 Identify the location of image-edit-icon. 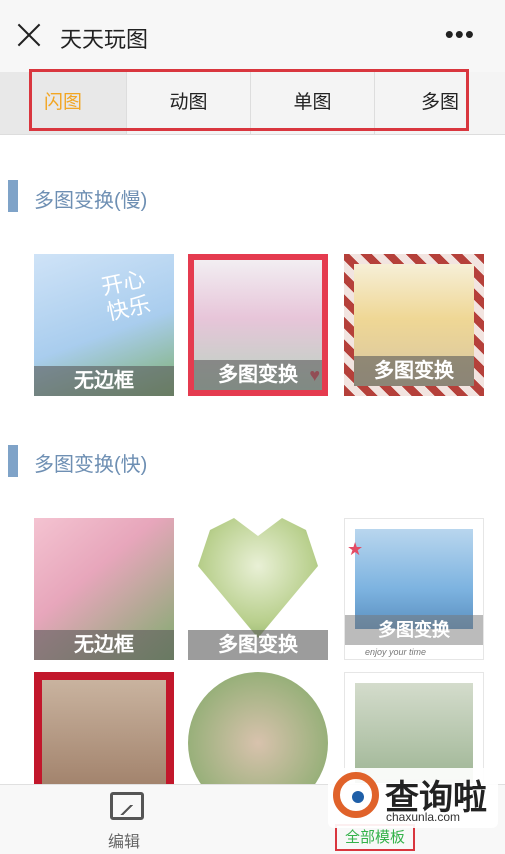
(127, 806).